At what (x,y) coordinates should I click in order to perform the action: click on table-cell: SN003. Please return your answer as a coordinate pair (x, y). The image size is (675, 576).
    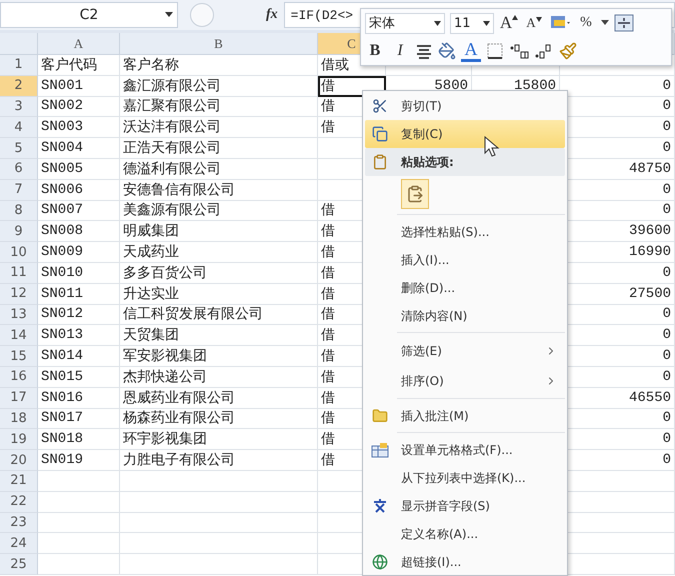
    Looking at the image, I should click on (79, 127).